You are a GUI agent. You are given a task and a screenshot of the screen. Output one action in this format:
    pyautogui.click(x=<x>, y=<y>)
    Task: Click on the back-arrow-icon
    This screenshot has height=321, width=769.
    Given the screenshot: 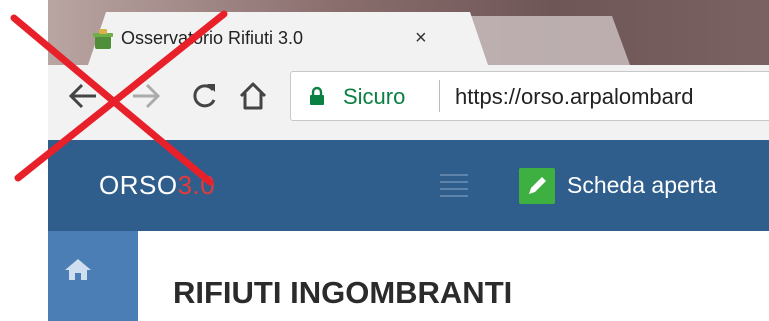 What is the action you would take?
    pyautogui.click(x=83, y=96)
    